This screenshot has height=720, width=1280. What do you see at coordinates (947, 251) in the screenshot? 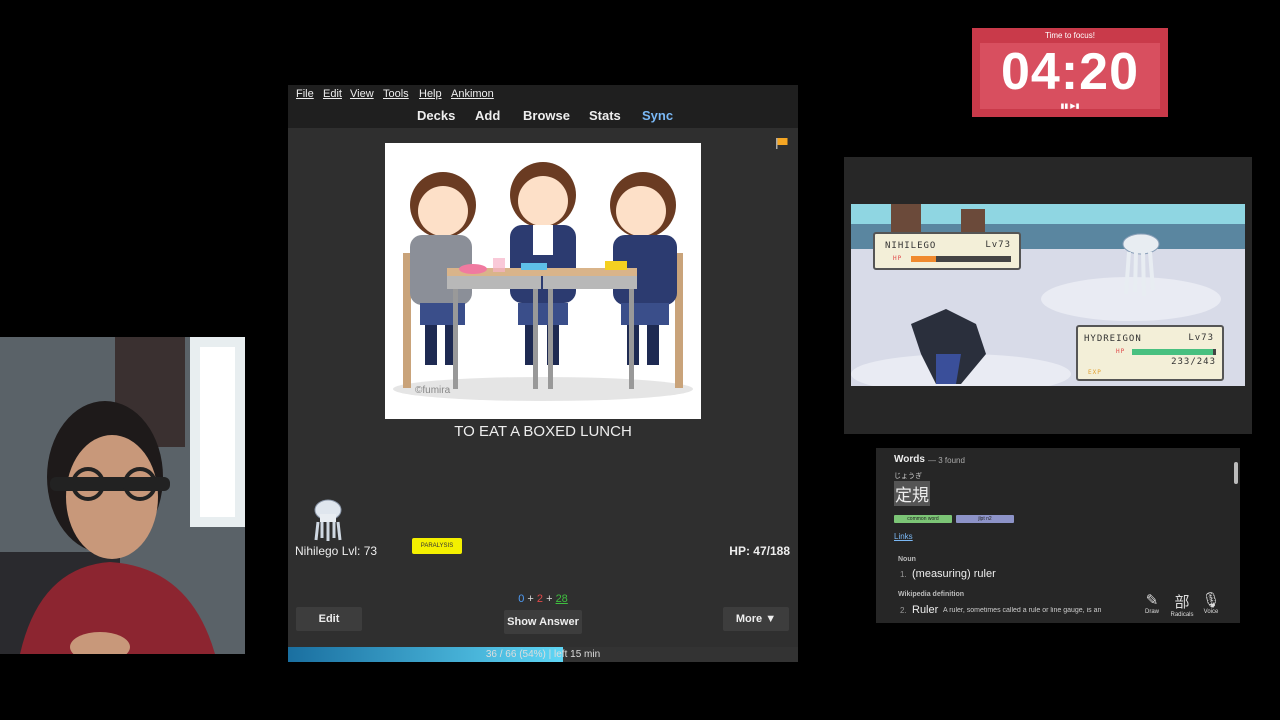
I see `enemy-hp-box: NIHILEGO Lv73 HP` at bounding box center [947, 251].